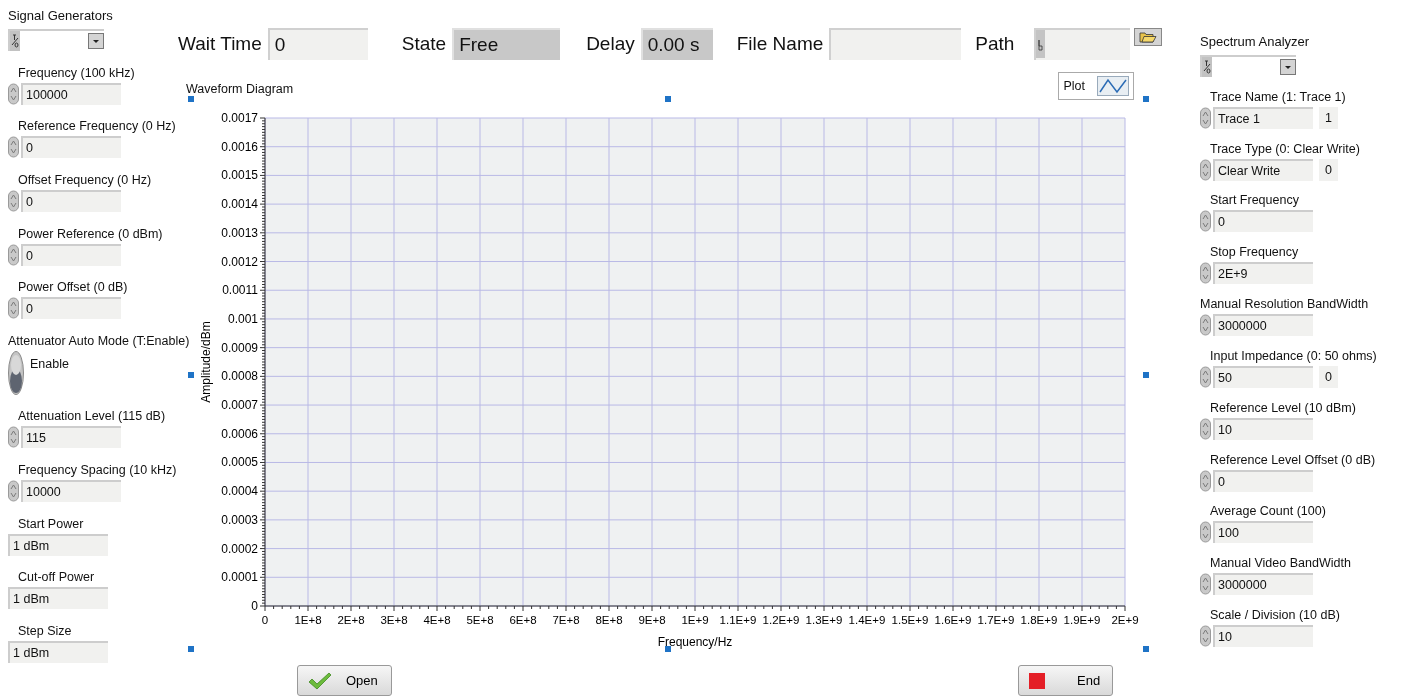  Describe the element at coordinates (437, 620) in the screenshot. I see `axis-tick-label: 4E+8` at that location.